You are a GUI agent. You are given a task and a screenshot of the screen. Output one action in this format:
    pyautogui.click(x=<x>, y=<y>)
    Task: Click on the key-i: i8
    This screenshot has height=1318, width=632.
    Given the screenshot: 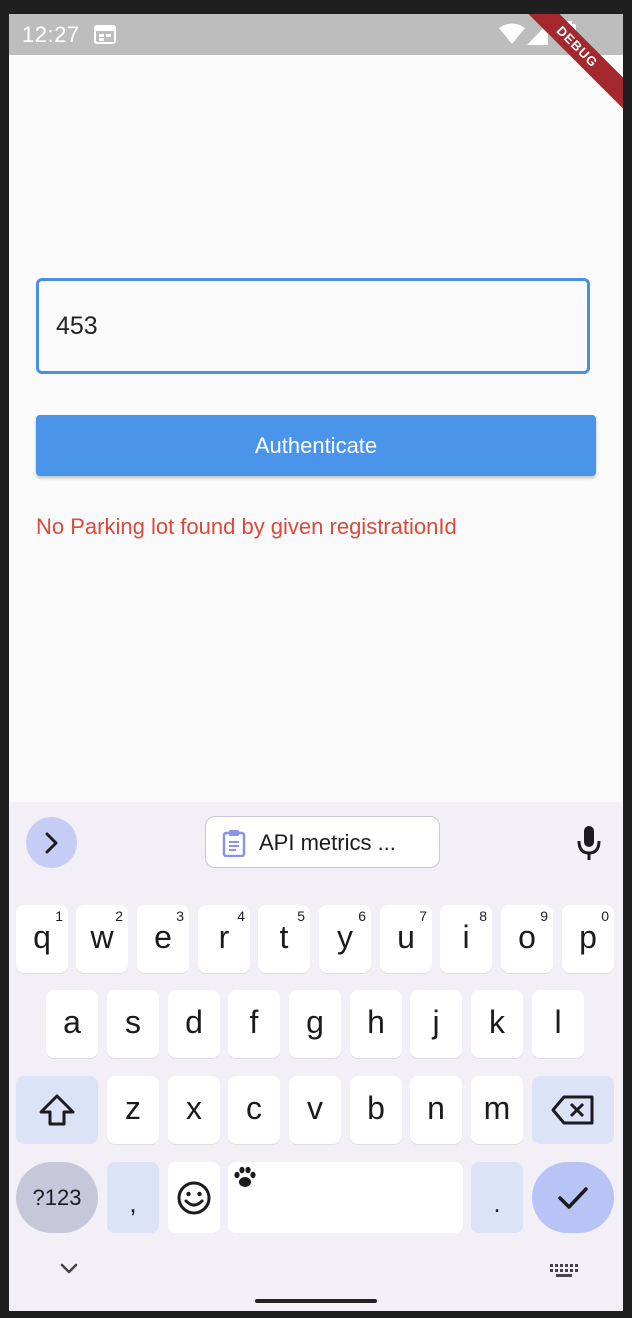 What is the action you would take?
    pyautogui.click(x=466, y=939)
    